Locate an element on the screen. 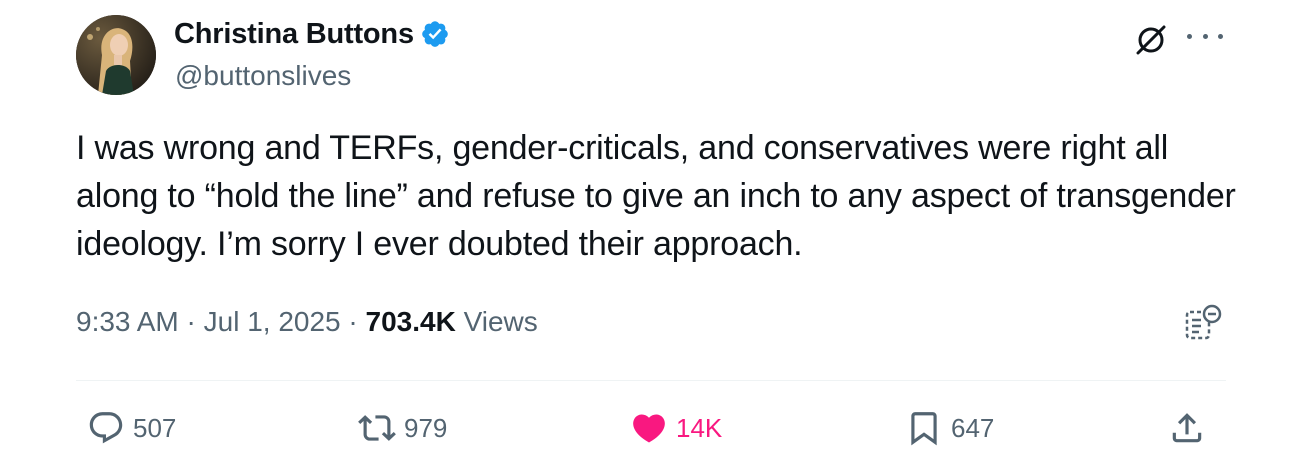 The height and width of the screenshot is (452, 1300). like-button: 14K is located at coordinates (676, 428).